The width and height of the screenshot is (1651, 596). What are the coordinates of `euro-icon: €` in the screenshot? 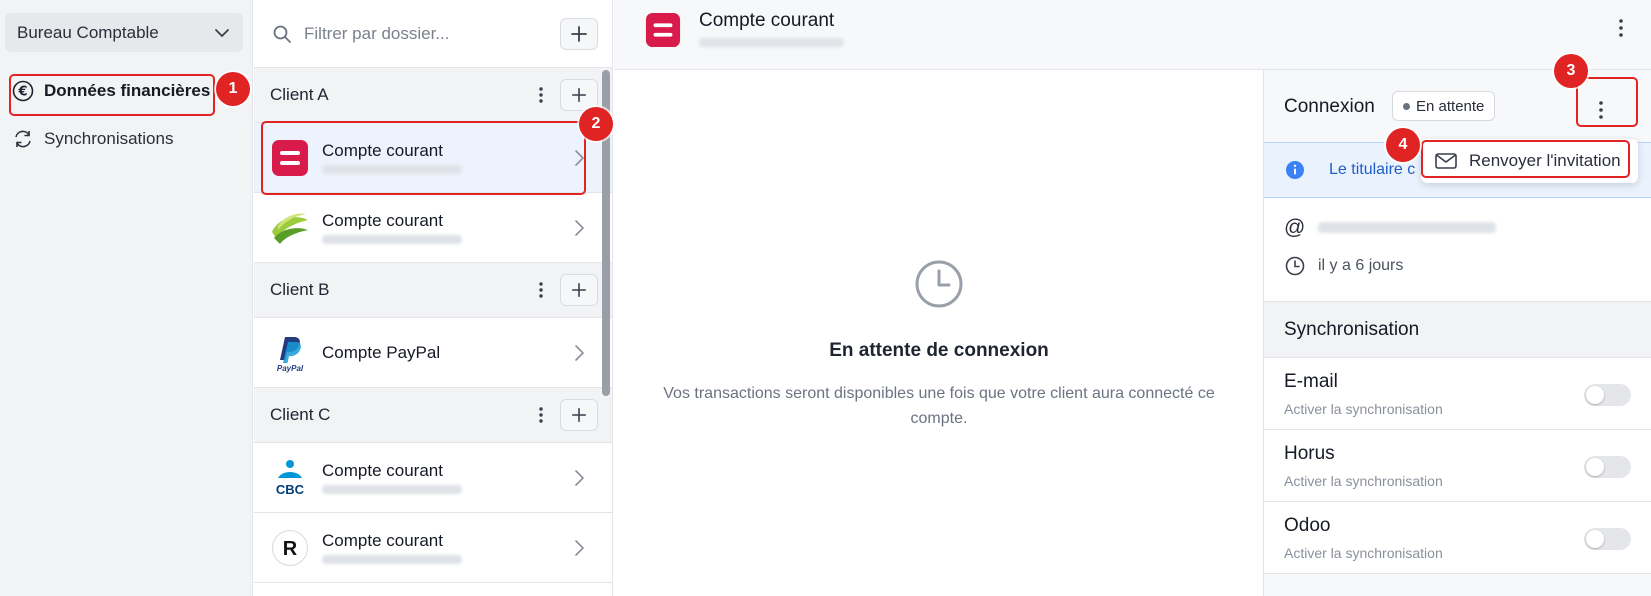 It's located at (23, 91).